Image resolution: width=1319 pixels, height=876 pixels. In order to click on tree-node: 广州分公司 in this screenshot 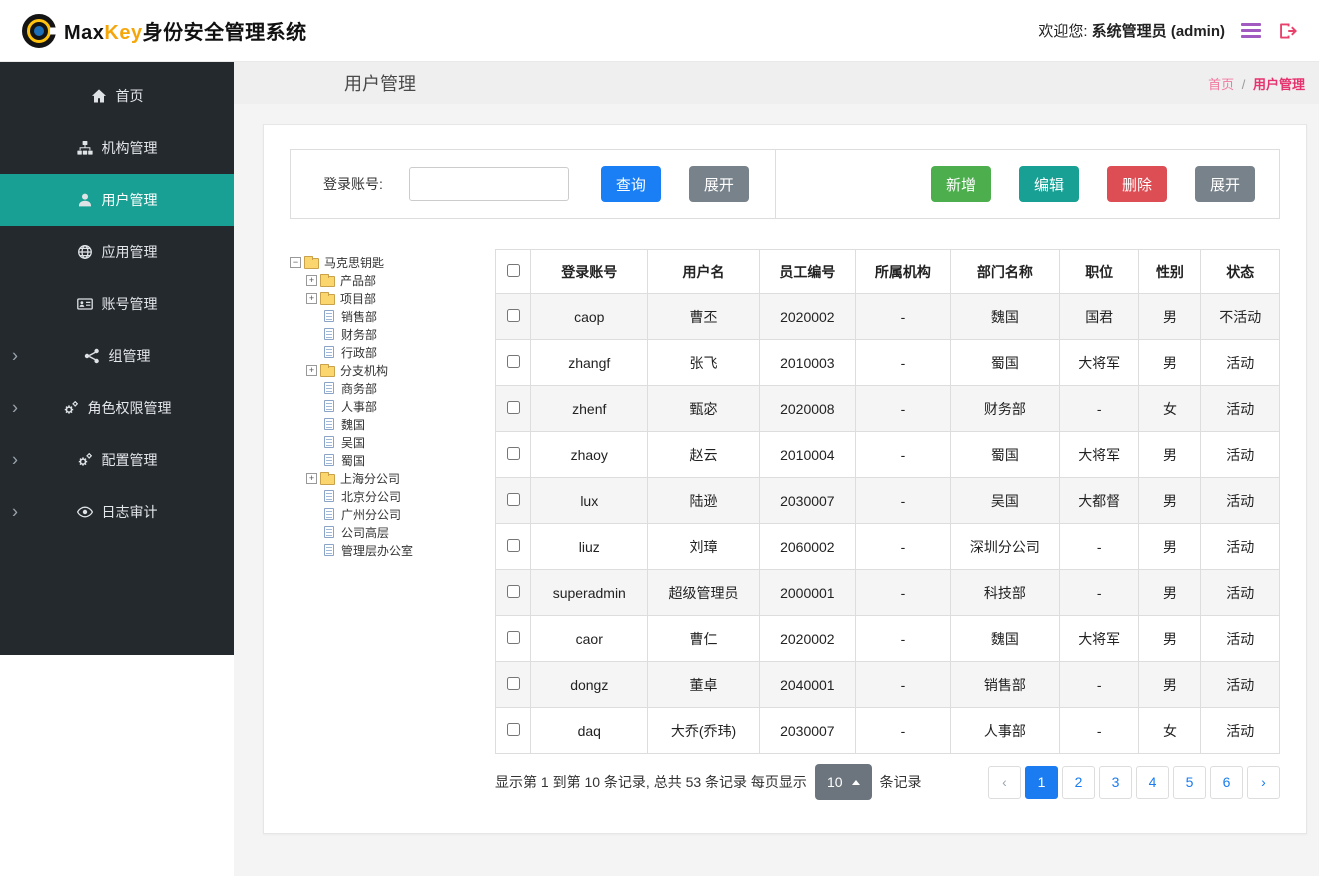, I will do `click(385, 514)`.